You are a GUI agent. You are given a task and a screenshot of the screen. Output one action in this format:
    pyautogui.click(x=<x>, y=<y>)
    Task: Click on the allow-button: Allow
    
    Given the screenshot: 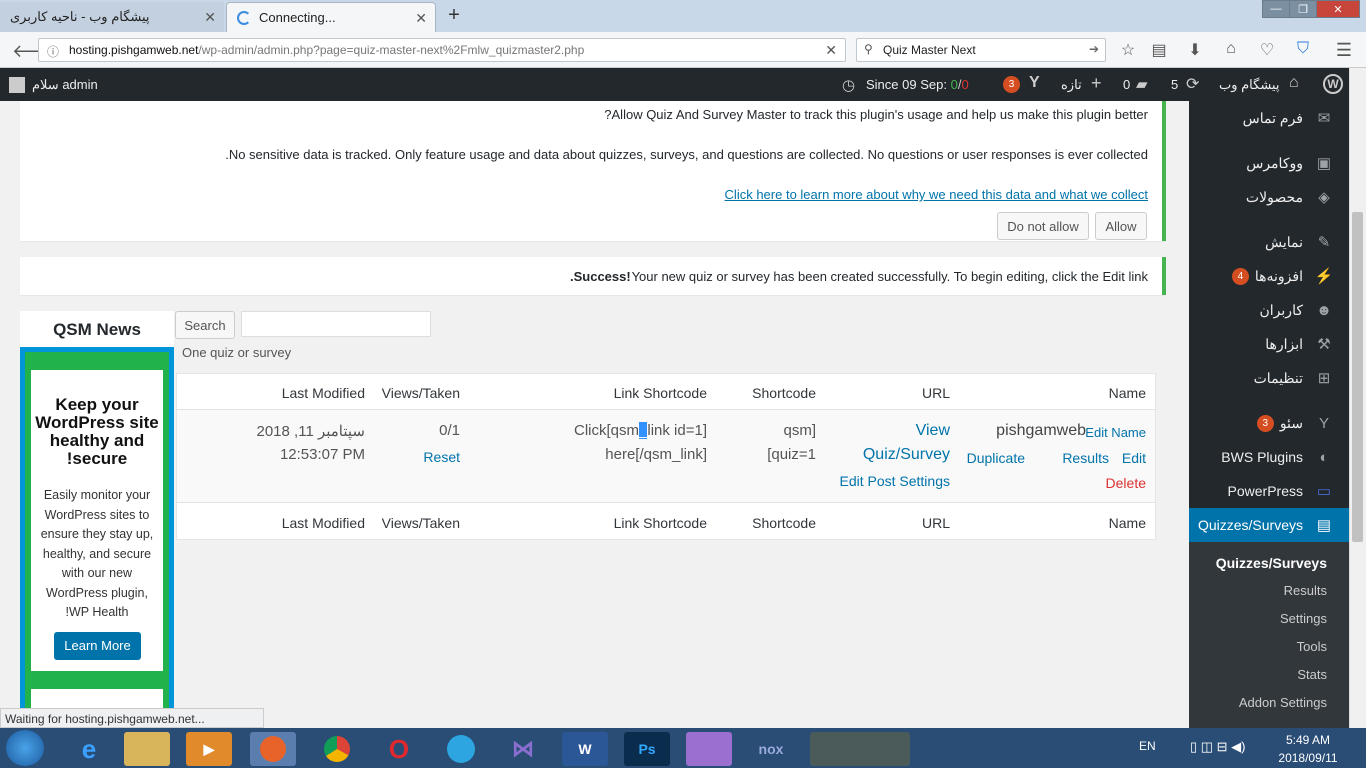 What is the action you would take?
    pyautogui.click(x=1121, y=226)
    